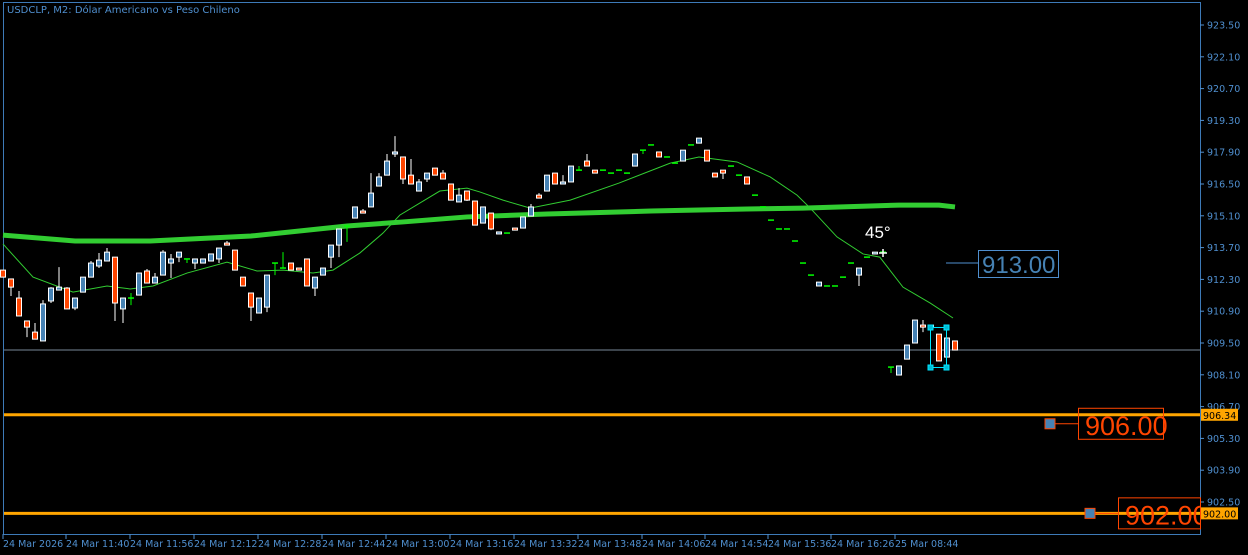  Describe the element at coordinates (609, 544) in the screenshot. I see `time-tick-label: 24 Mar 13:48` at that location.